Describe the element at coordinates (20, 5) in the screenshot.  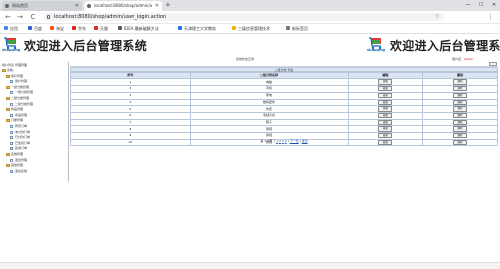
I see `tab-label: 网站首页` at that location.